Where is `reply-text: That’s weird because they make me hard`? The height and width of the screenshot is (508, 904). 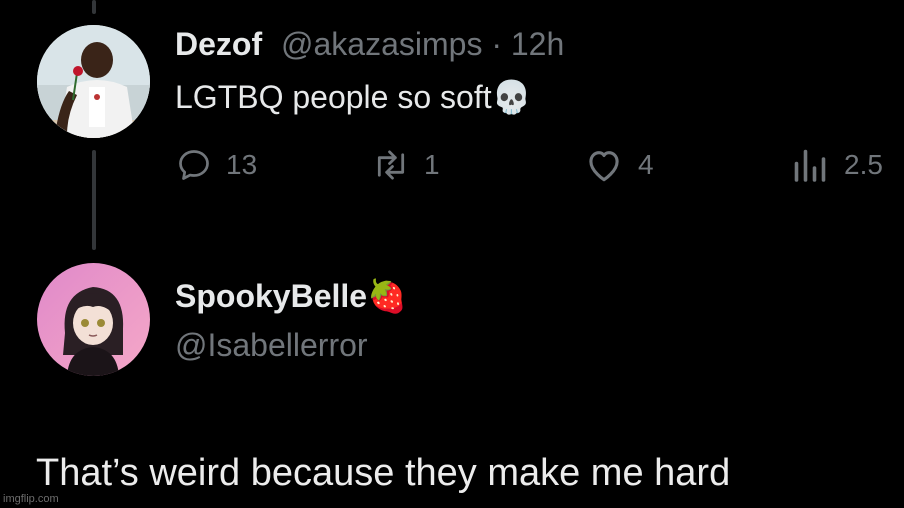
reply-text: That’s weird because they make me hard is located at coordinates (383, 473).